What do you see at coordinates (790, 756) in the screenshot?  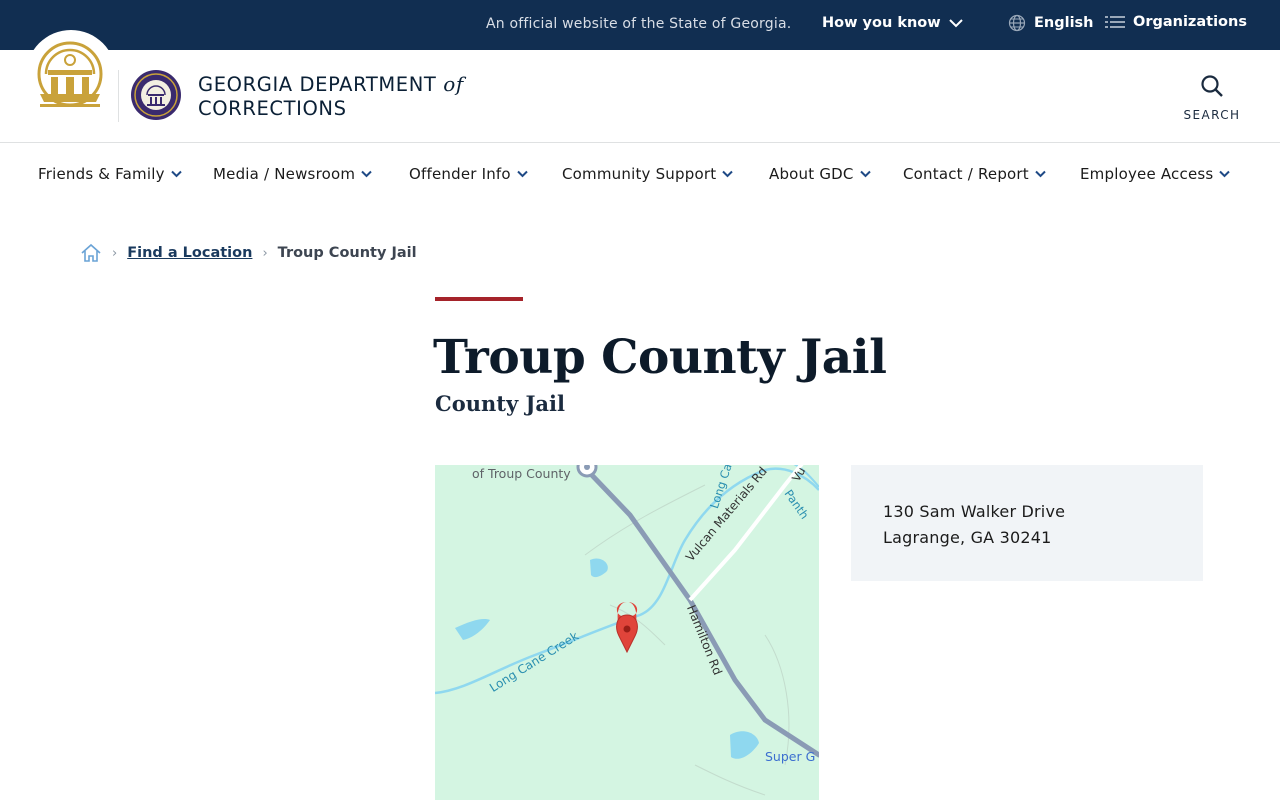 I see `map-label-business: Super G` at bounding box center [790, 756].